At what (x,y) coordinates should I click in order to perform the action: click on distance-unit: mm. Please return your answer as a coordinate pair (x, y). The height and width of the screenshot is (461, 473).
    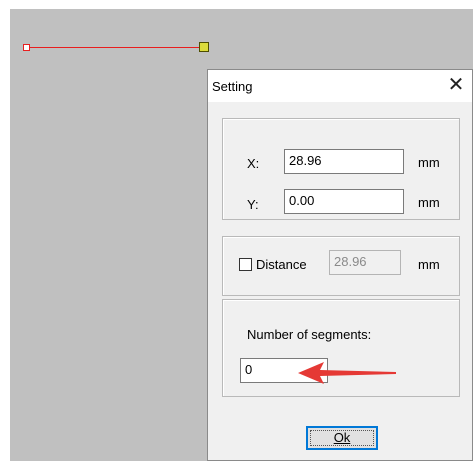
    Looking at the image, I should click on (429, 264).